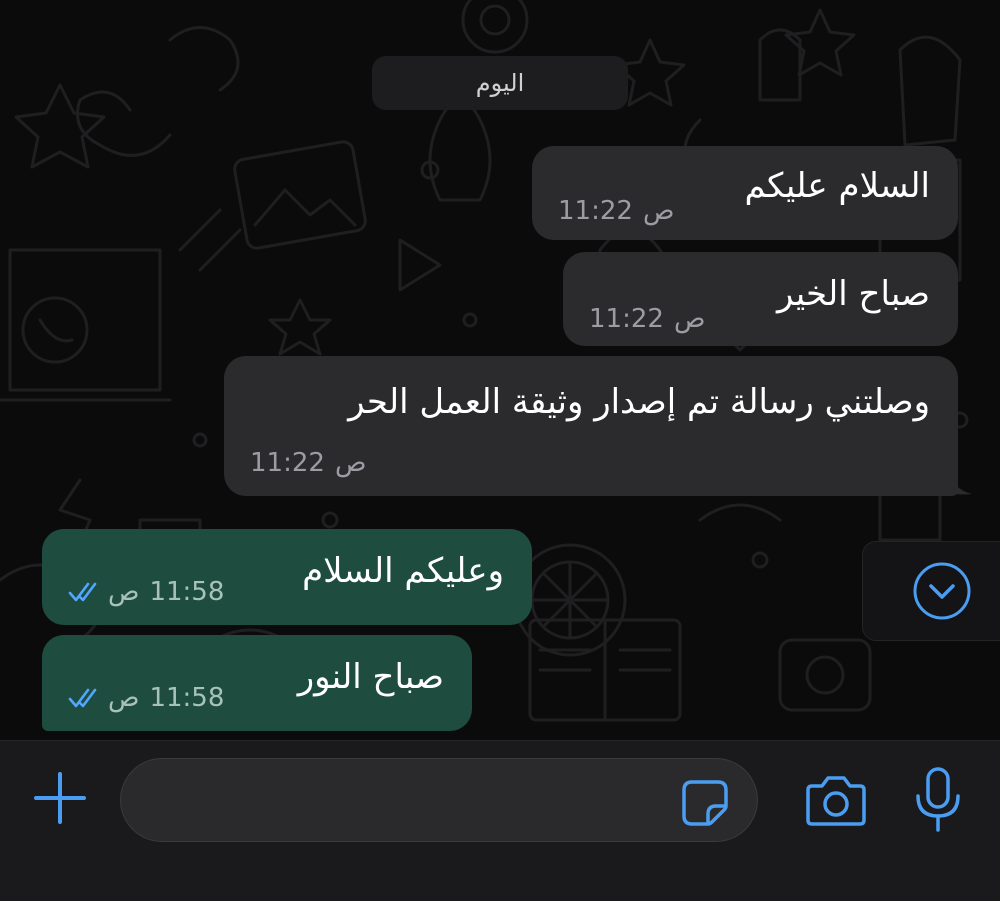 This screenshot has width=1000, height=901. I want to click on plus-icon, so click(60, 798).